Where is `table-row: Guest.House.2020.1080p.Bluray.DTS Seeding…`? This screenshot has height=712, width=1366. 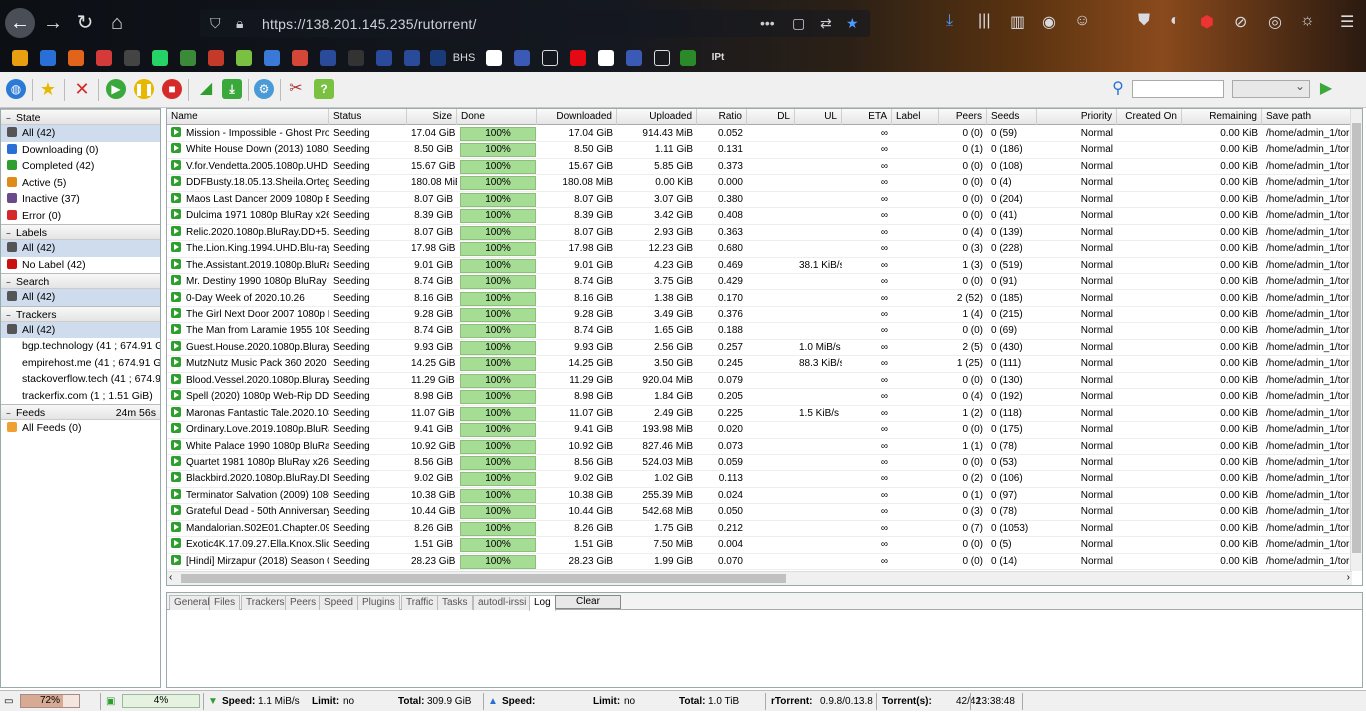 table-row: Guest.House.2020.1080p.Bluray.DTS Seeding… is located at coordinates (759, 348).